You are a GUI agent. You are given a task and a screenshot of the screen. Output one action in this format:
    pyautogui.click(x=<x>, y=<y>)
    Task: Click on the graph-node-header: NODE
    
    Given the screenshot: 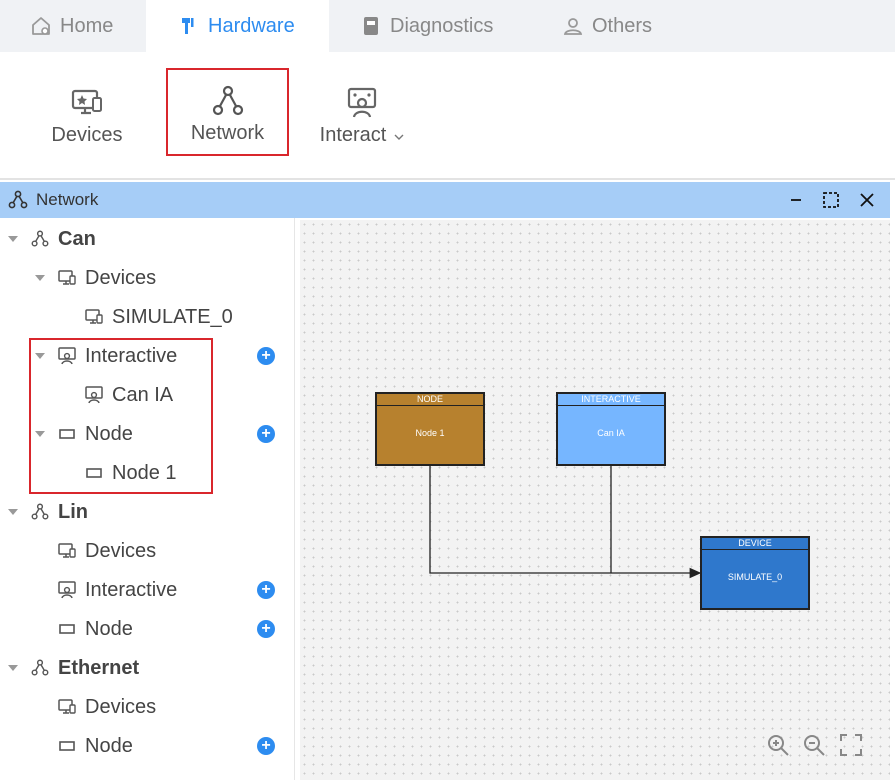 What is the action you would take?
    pyautogui.click(x=430, y=400)
    